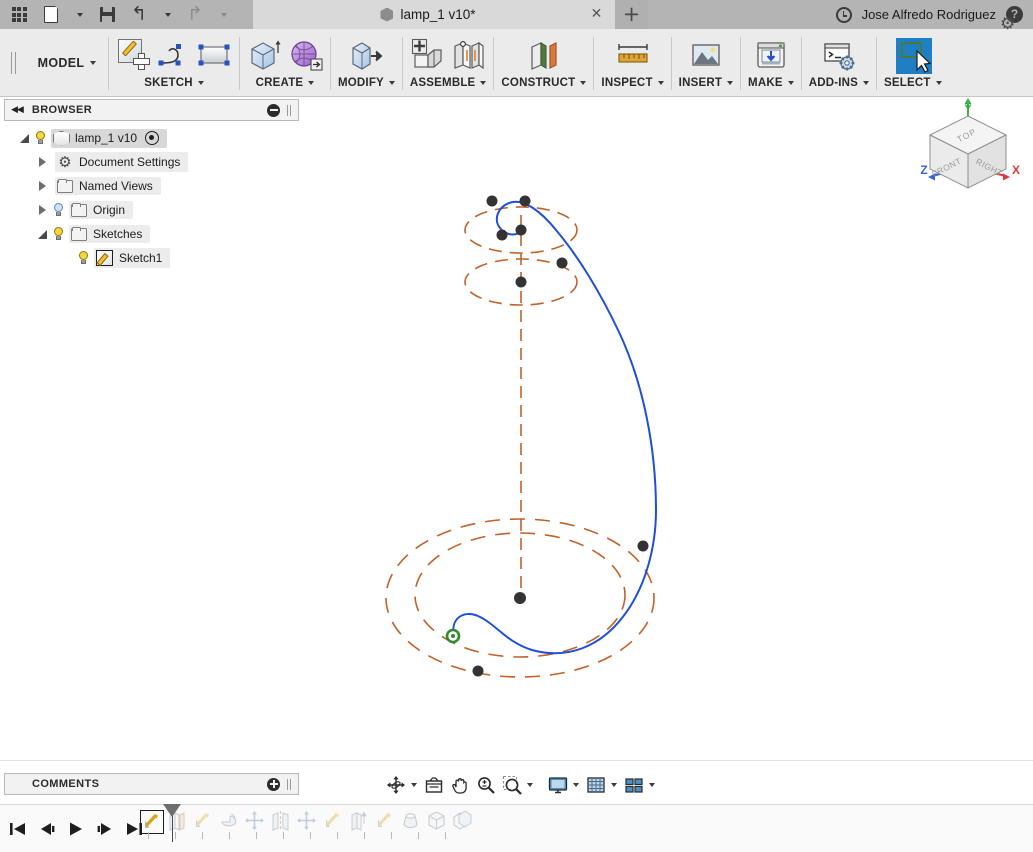 The height and width of the screenshot is (852, 1033). What do you see at coordinates (653, 785) in the screenshot?
I see `viewports-dropdown` at bounding box center [653, 785].